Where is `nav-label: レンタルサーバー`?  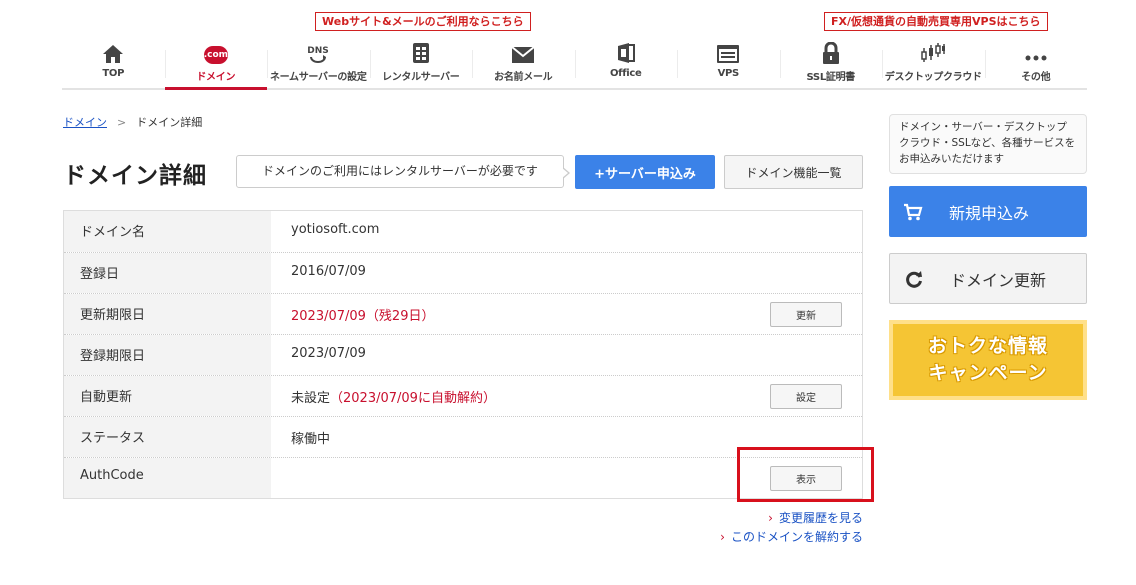
nav-label: レンタルサーバー is located at coordinates (421, 77).